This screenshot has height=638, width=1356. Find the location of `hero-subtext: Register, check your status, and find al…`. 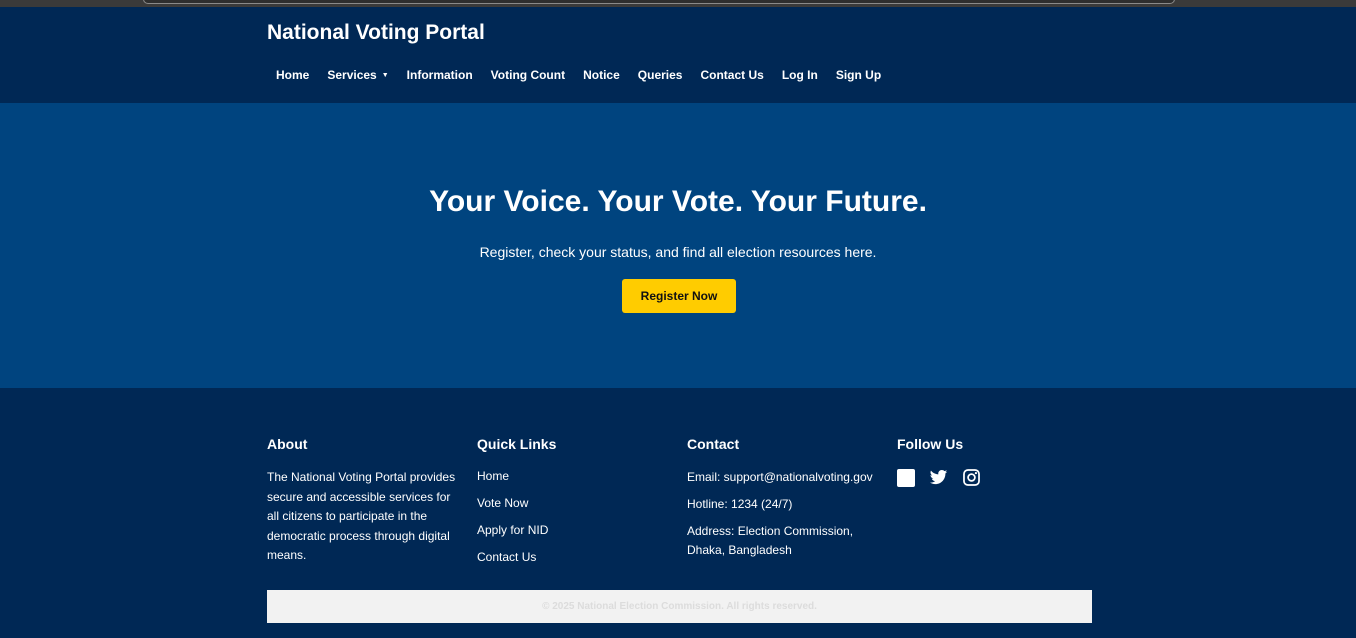

hero-subtext: Register, check your status, and find al… is located at coordinates (678, 252).